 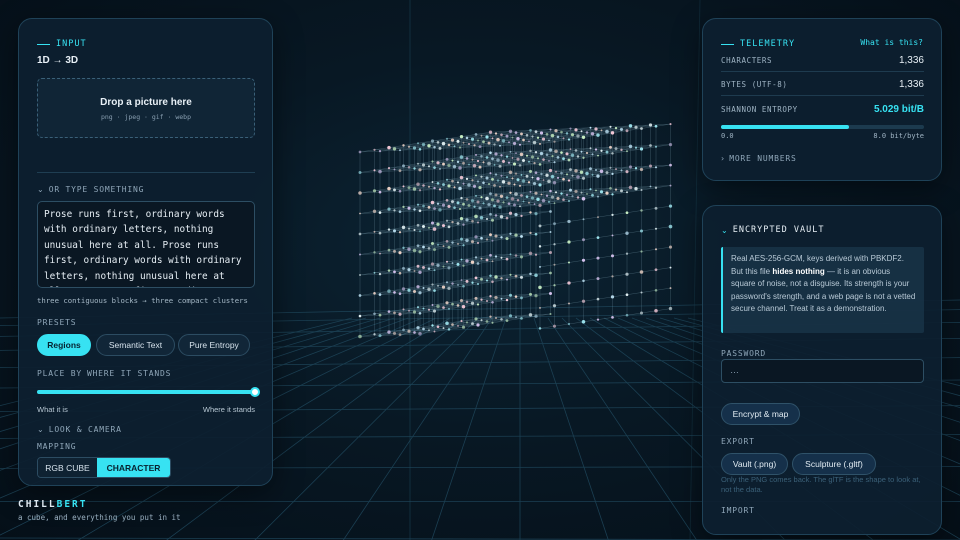 I want to click on place-by-slider, so click(x=148, y=392).